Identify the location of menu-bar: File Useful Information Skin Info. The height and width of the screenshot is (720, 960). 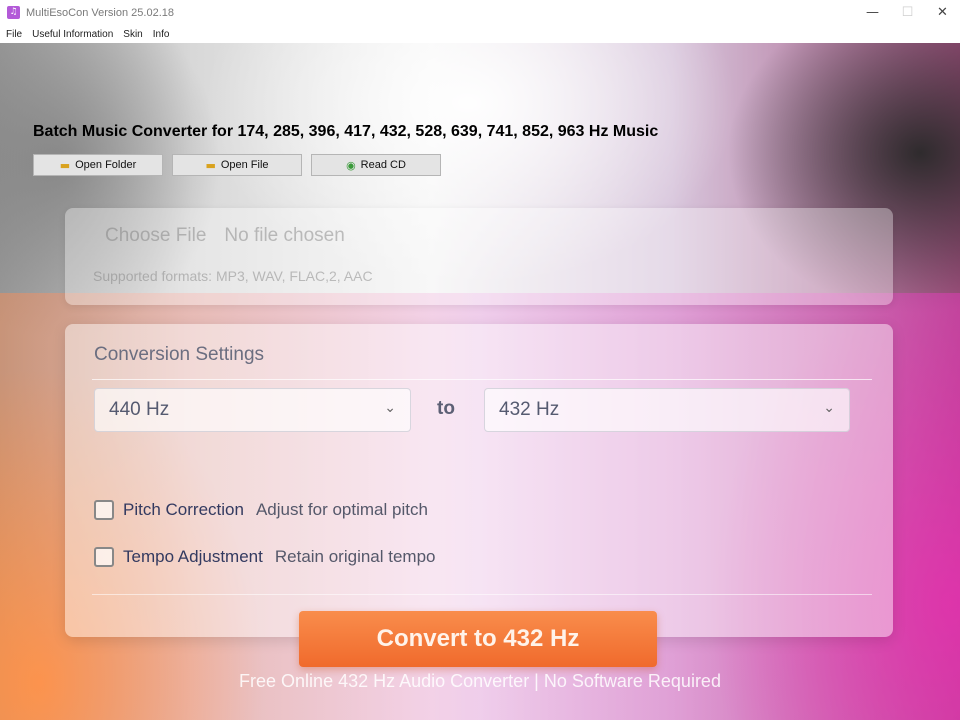
(480, 34).